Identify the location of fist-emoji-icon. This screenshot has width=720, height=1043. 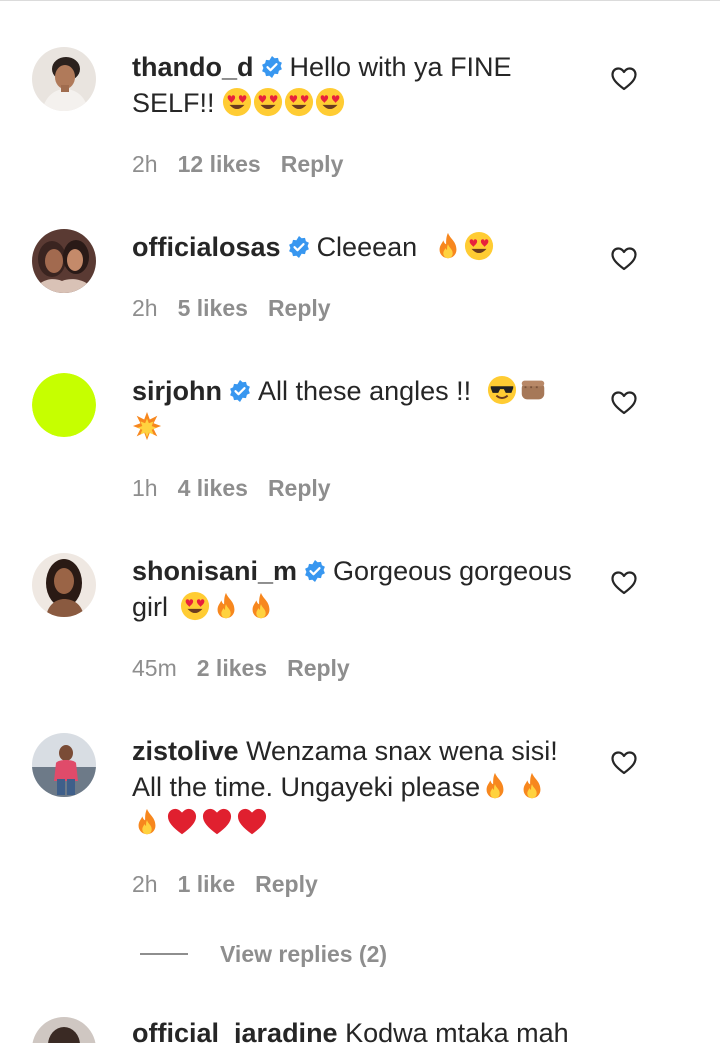
(533, 390).